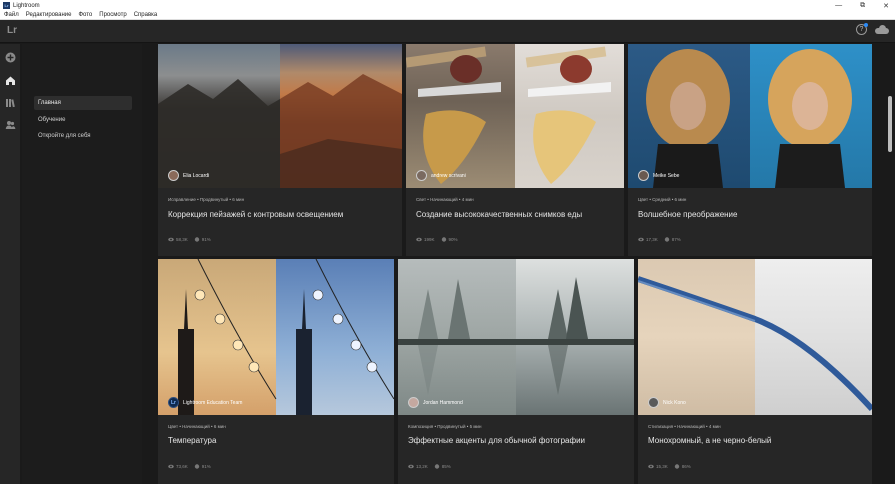 This screenshot has height=484, width=895. I want to click on notification-dot, so click(866, 25).